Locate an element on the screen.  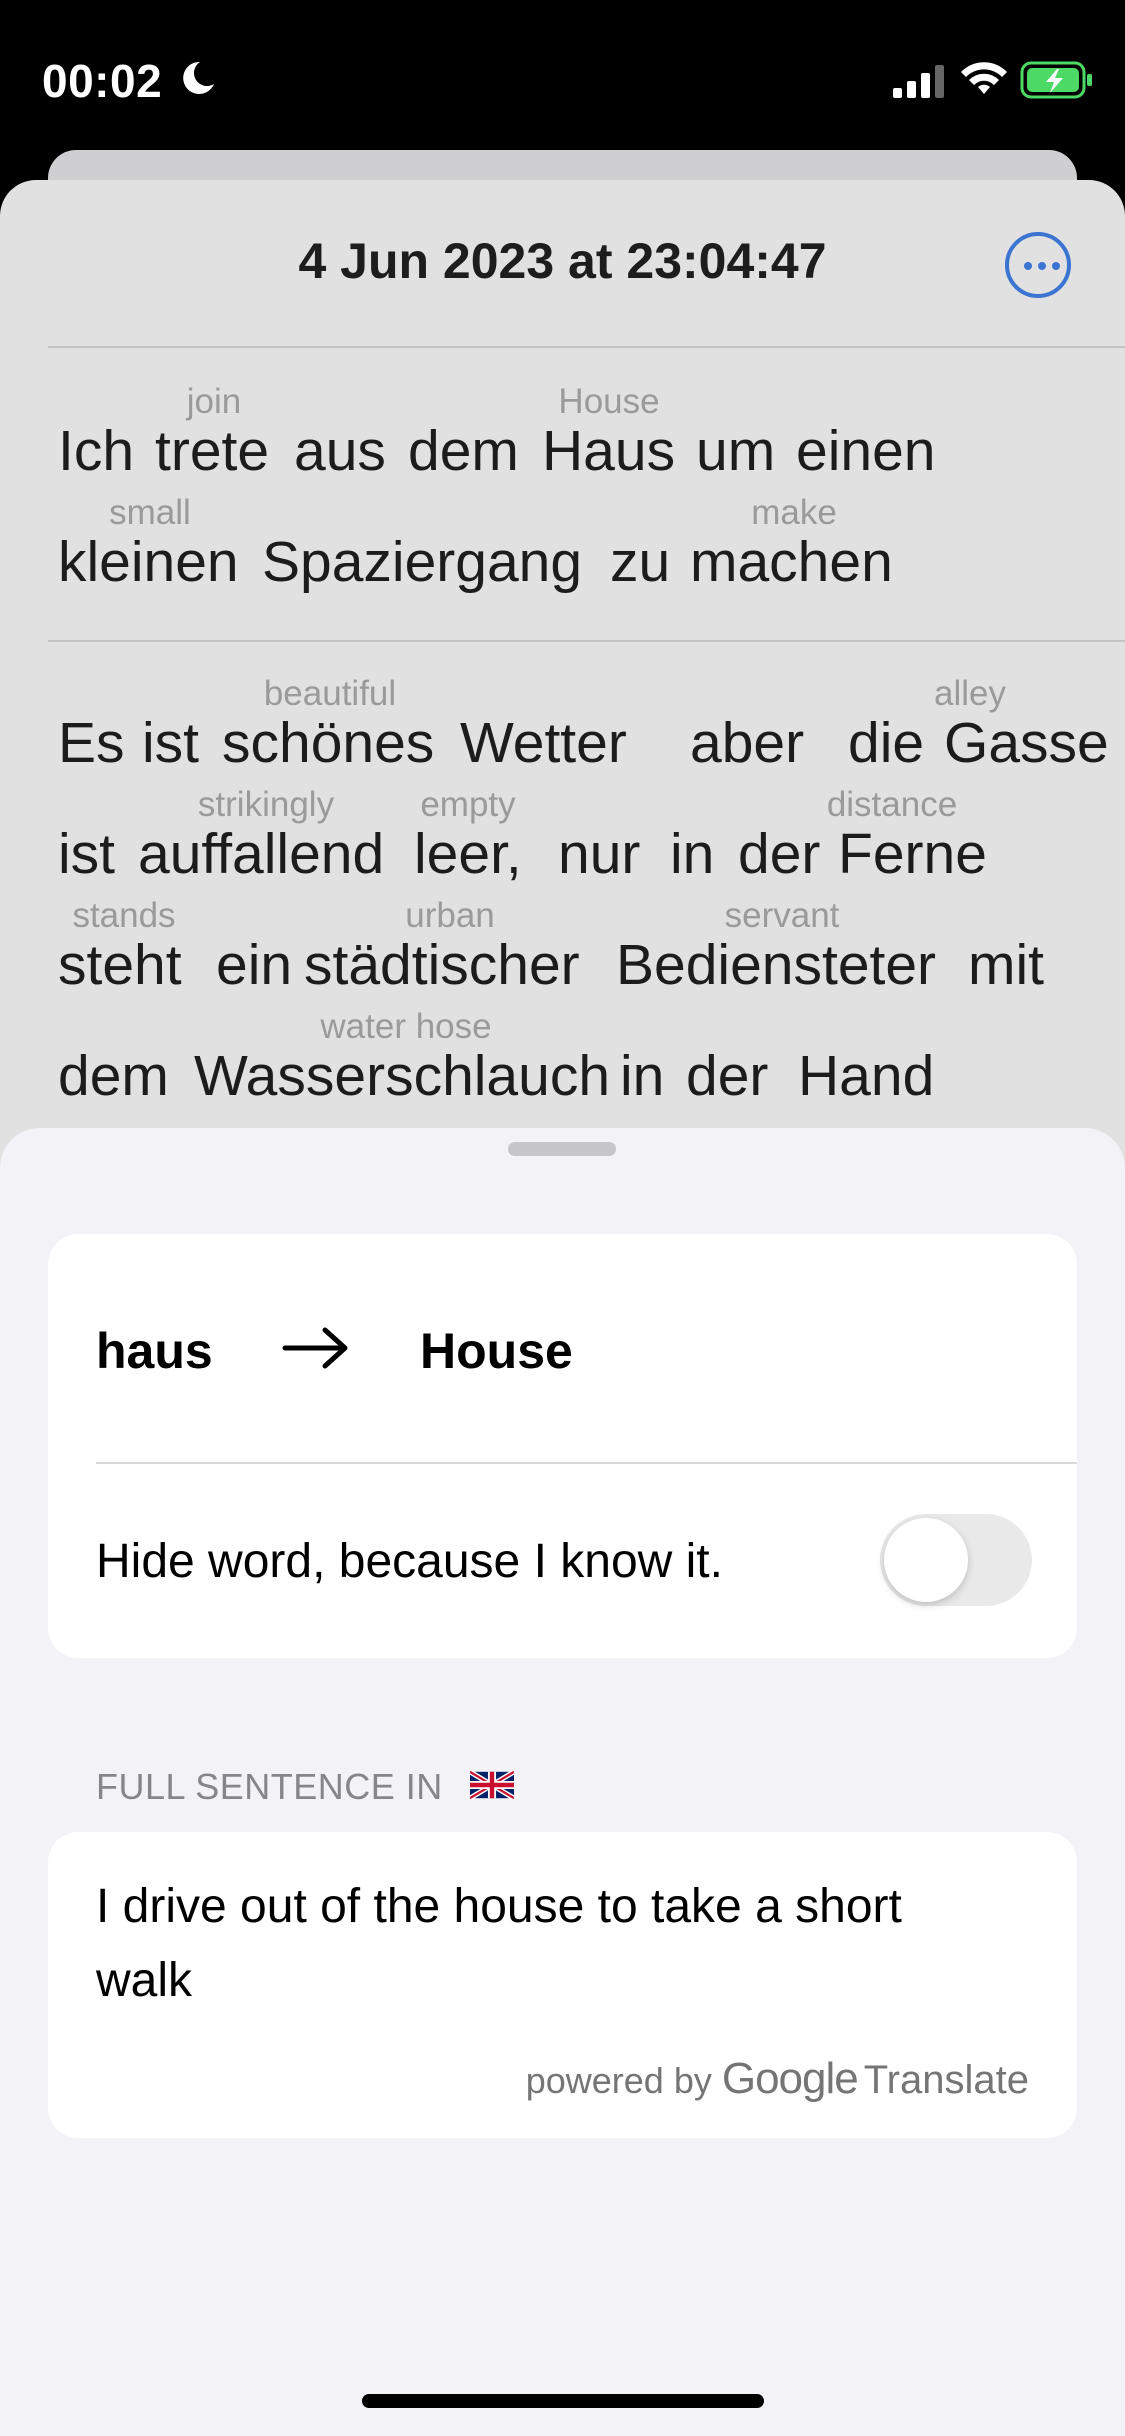
word: Hand is located at coordinates (866, 1076).